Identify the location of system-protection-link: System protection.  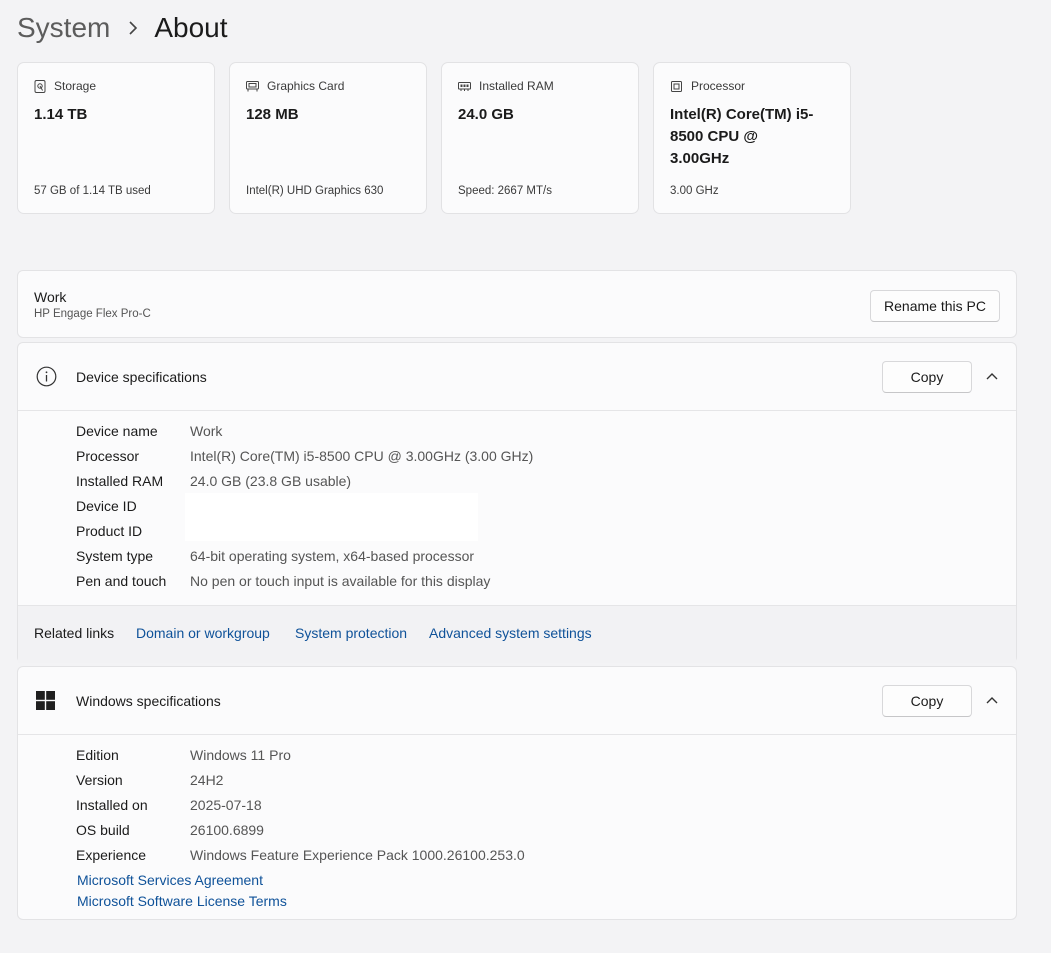
(351, 633).